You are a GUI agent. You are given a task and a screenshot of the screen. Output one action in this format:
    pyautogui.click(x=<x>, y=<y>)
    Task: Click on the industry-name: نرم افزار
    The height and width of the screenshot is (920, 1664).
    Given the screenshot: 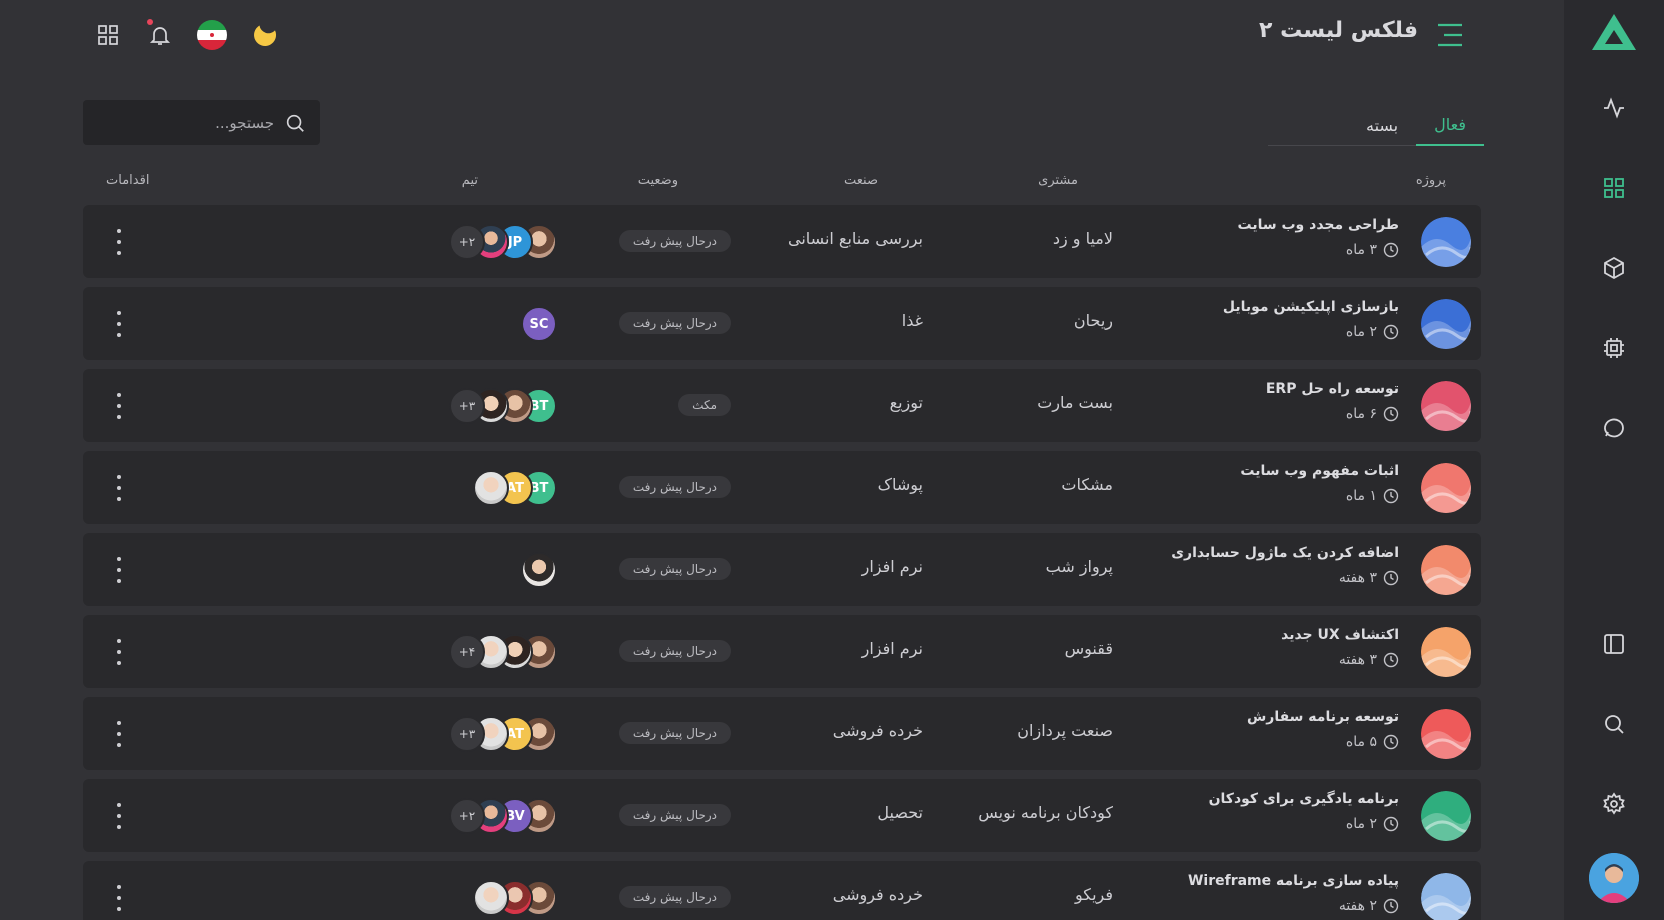 What is the action you would take?
    pyautogui.click(x=892, y=648)
    